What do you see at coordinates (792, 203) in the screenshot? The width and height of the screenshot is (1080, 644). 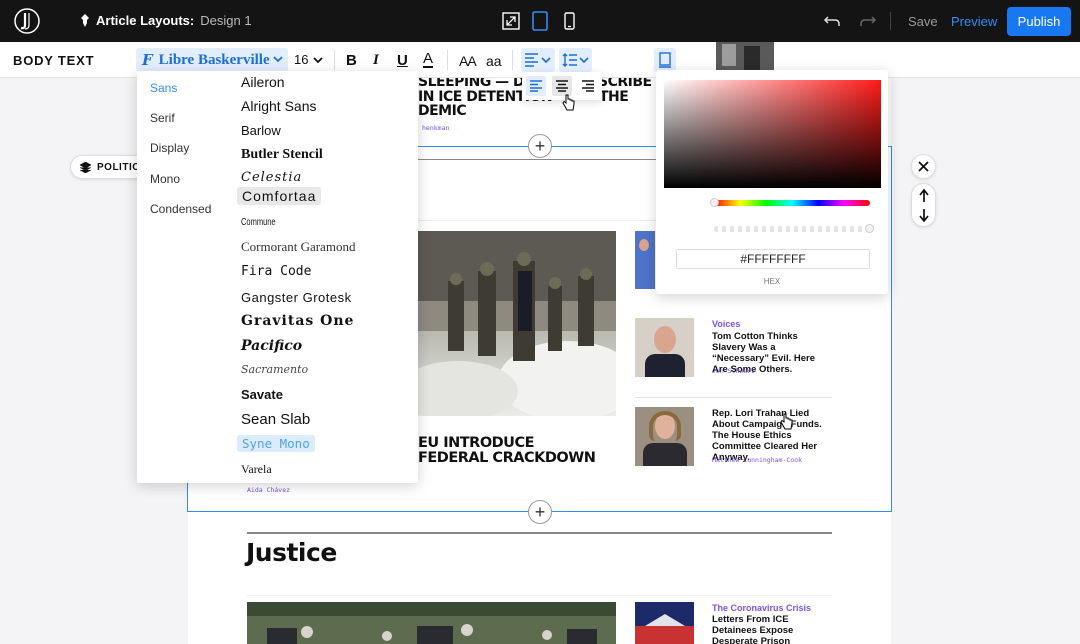 I see `hue-slider` at bounding box center [792, 203].